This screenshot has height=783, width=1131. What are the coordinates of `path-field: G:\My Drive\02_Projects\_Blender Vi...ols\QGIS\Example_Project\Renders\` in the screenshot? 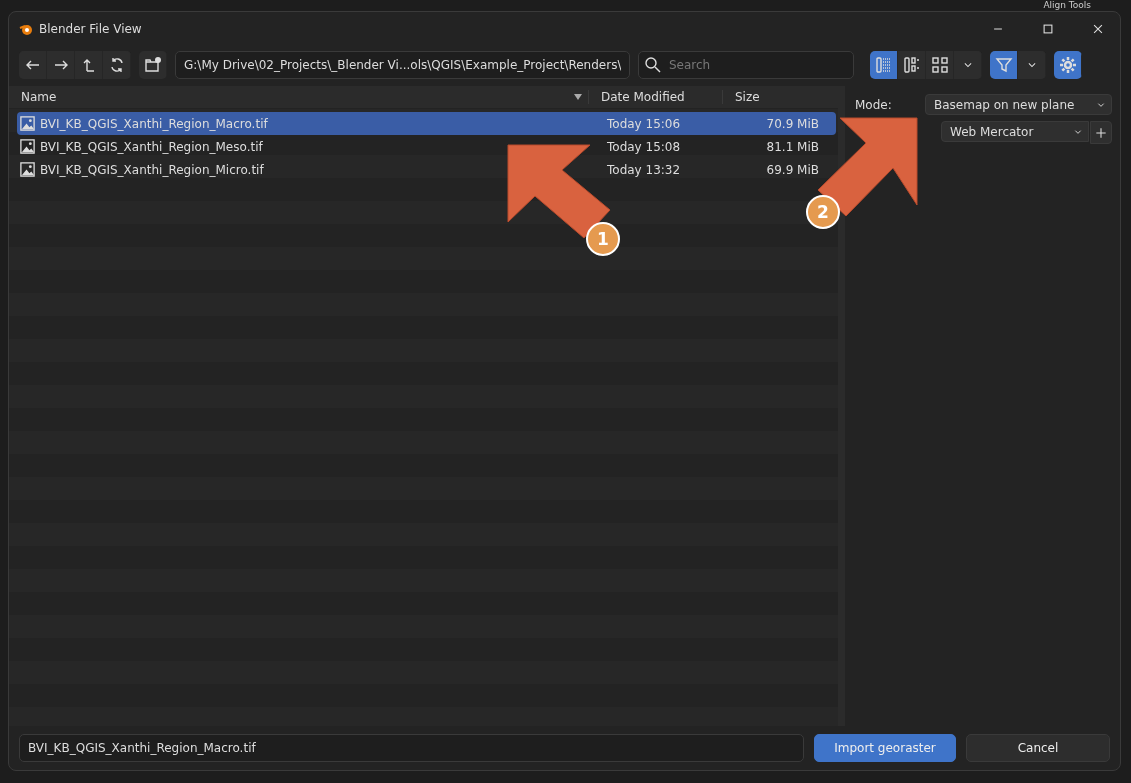 It's located at (402, 65).